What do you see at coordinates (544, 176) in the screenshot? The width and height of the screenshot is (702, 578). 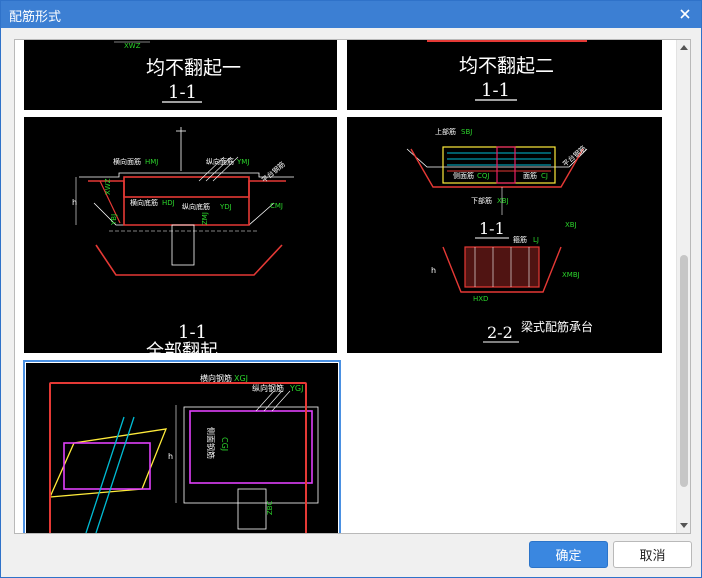 I see `tile-4-code-mid: CJ` at bounding box center [544, 176].